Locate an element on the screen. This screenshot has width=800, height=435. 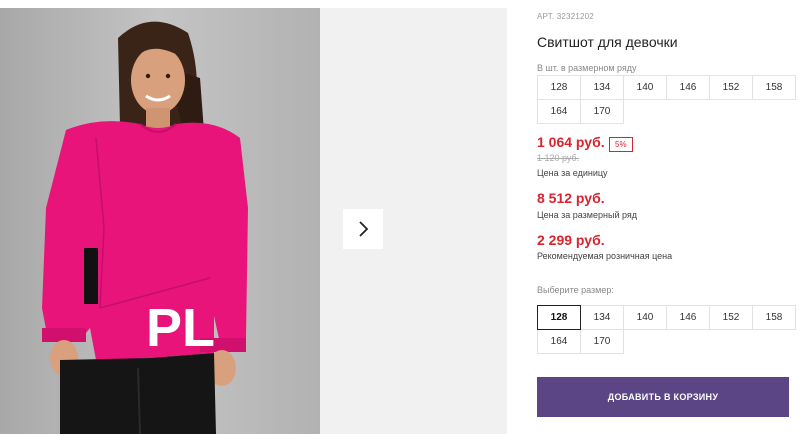
add-to-cart-button: ДОБАВИТЬ В КОРЗИНУ is located at coordinates (663, 397).